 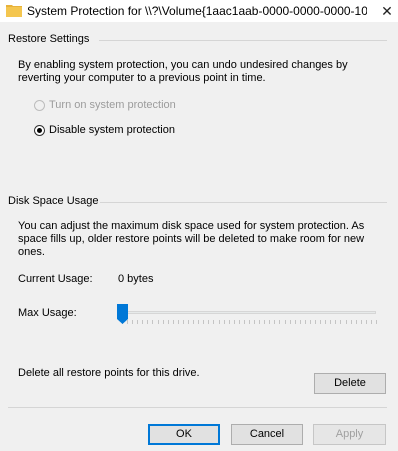 I want to click on close-icon: ✕, so click(x=387, y=11).